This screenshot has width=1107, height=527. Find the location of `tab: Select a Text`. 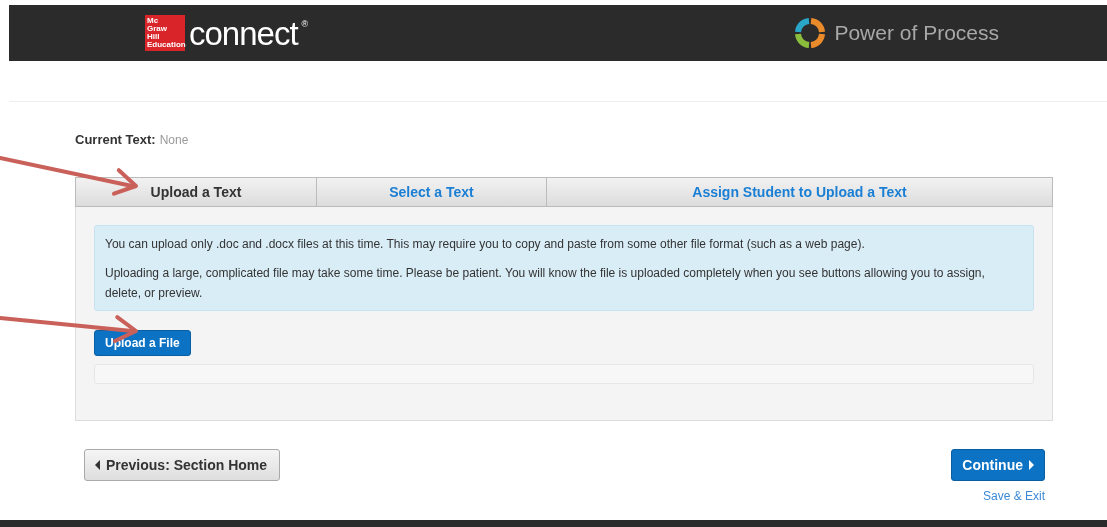

tab: Select a Text is located at coordinates (432, 192).